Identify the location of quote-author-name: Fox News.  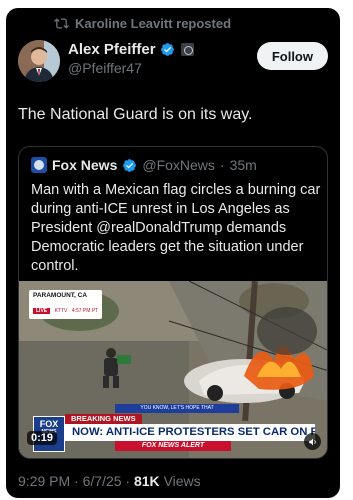
(85, 165).